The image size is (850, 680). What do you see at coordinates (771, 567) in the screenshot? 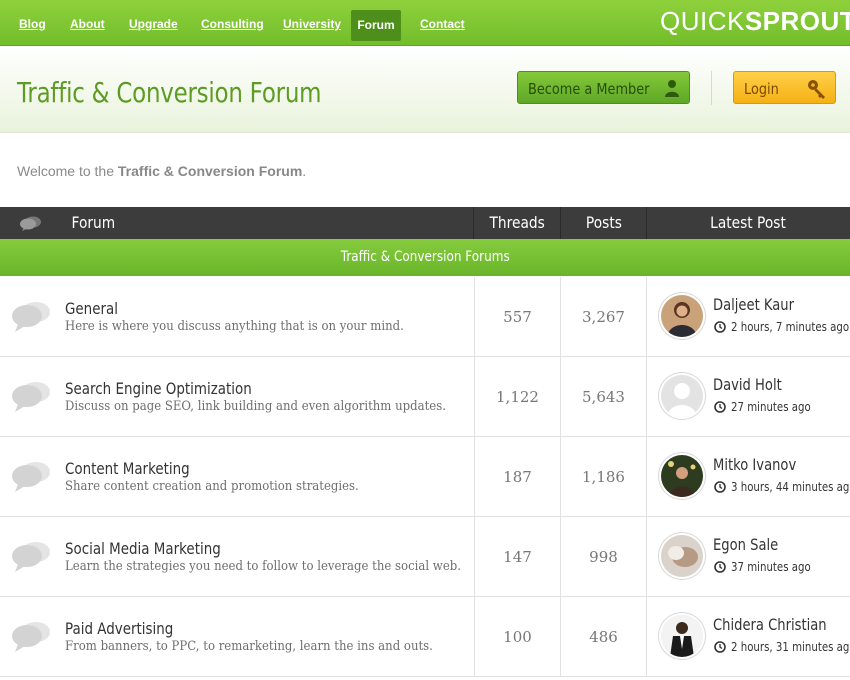
I see `latest-post-time: 37 minutes ago` at bounding box center [771, 567].